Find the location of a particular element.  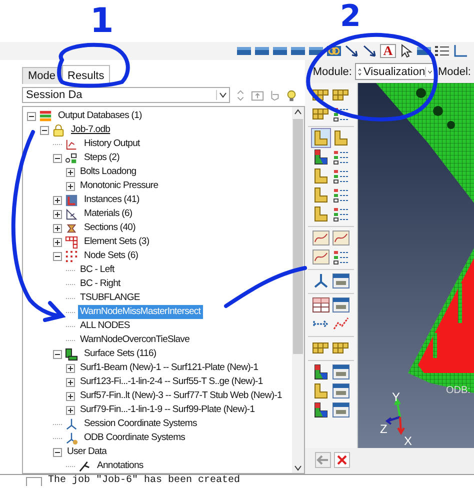

database-icon is located at coordinates (45, 116).